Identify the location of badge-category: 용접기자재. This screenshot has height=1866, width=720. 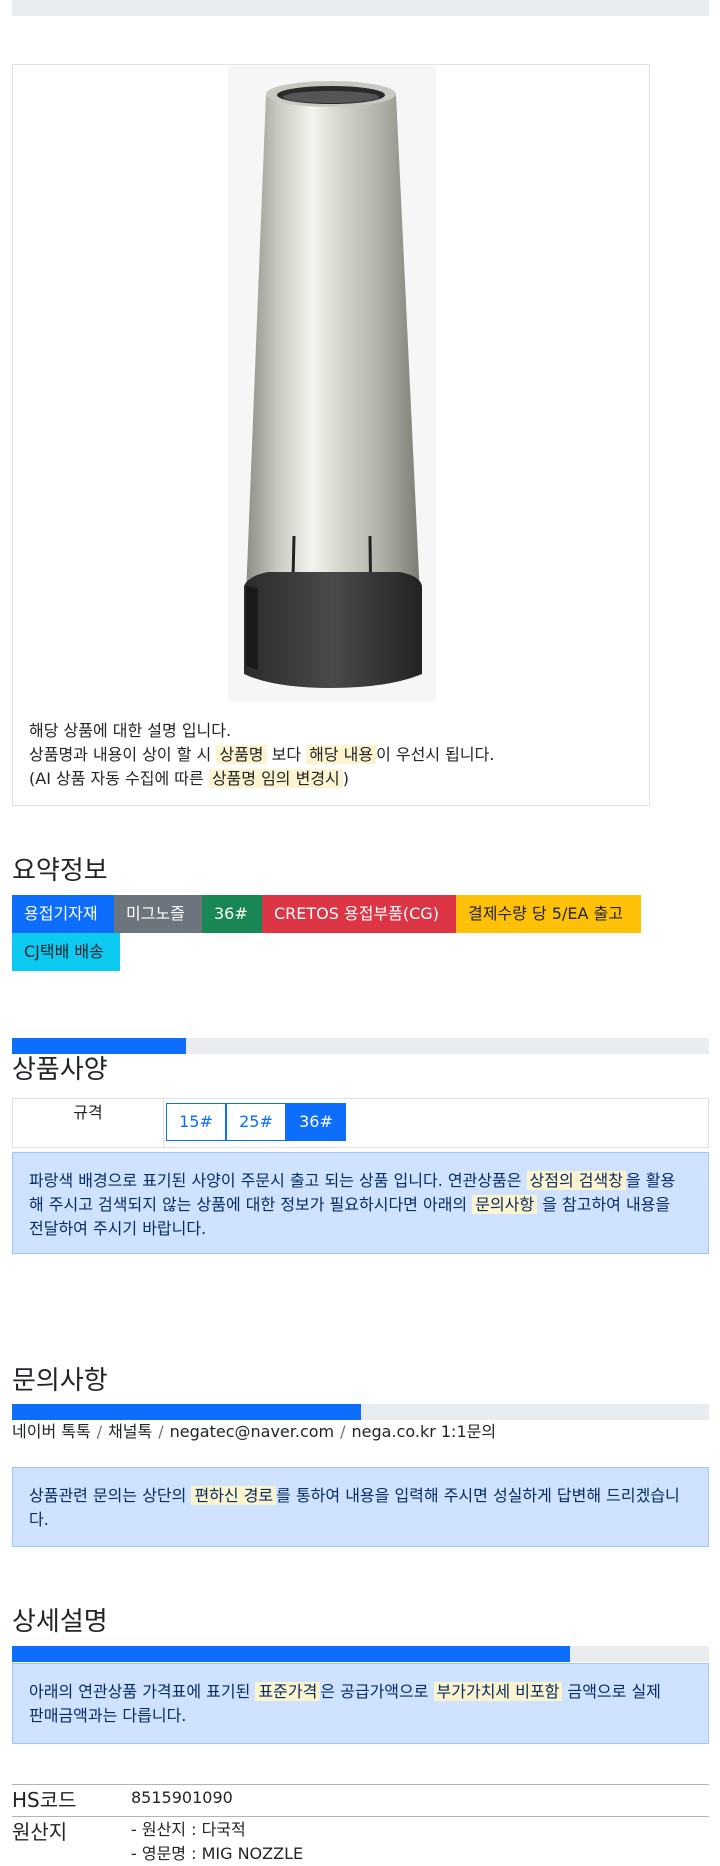
(63, 914).